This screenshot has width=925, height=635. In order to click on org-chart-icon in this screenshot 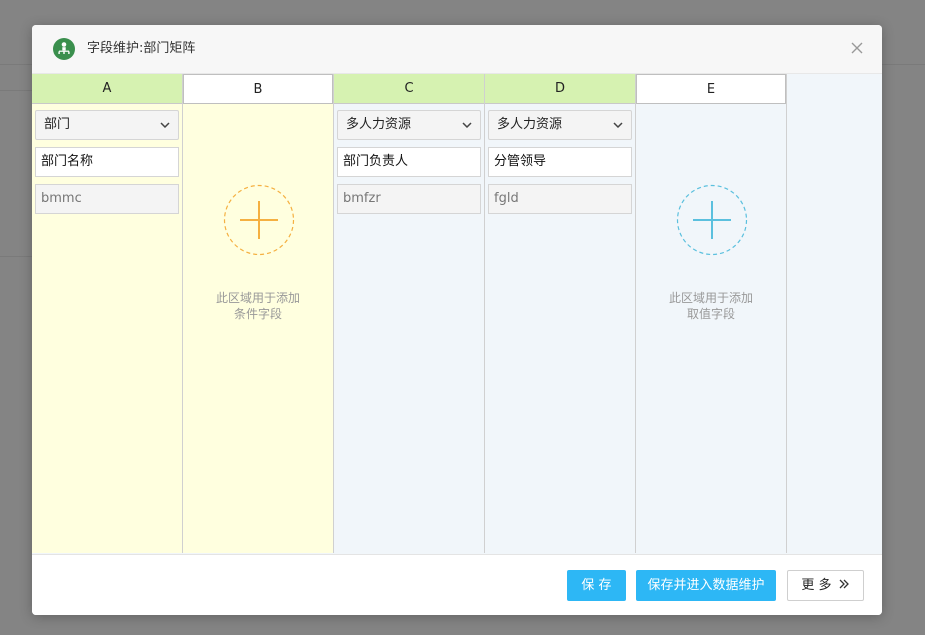, I will do `click(64, 49)`.